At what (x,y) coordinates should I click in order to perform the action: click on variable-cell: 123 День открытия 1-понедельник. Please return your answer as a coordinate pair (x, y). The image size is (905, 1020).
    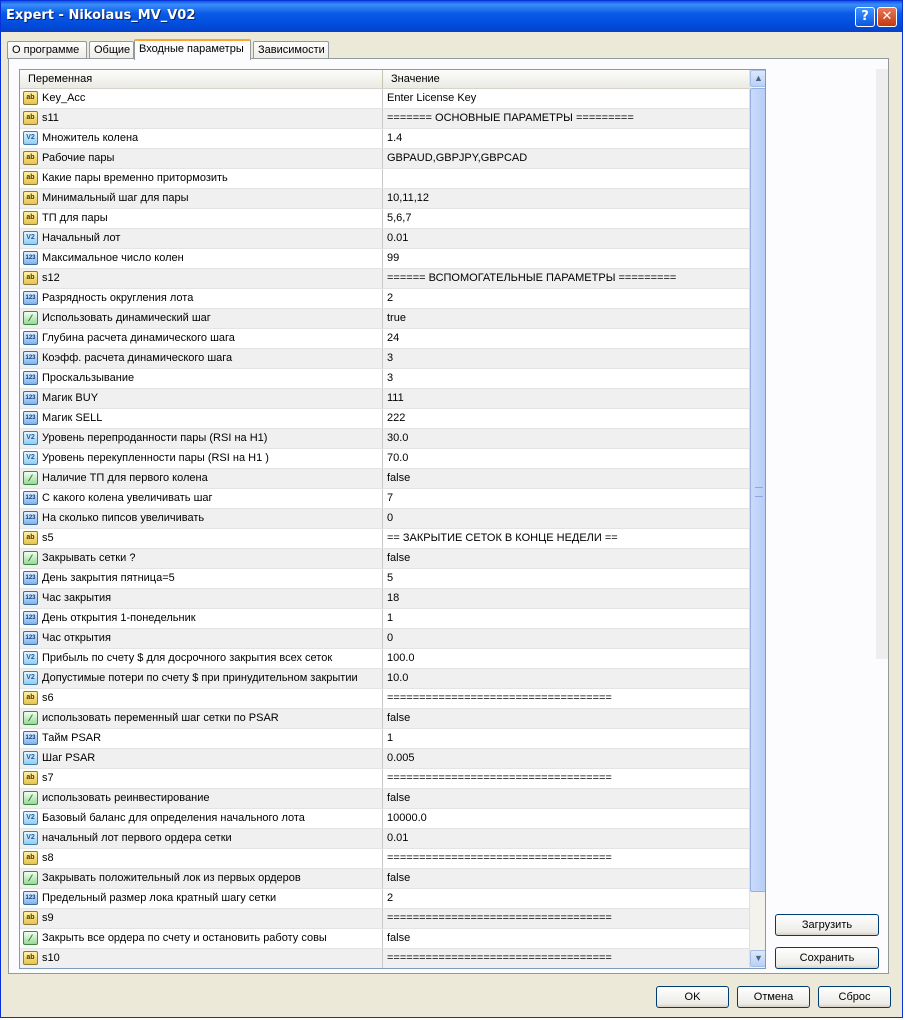
    Looking at the image, I should click on (201, 618).